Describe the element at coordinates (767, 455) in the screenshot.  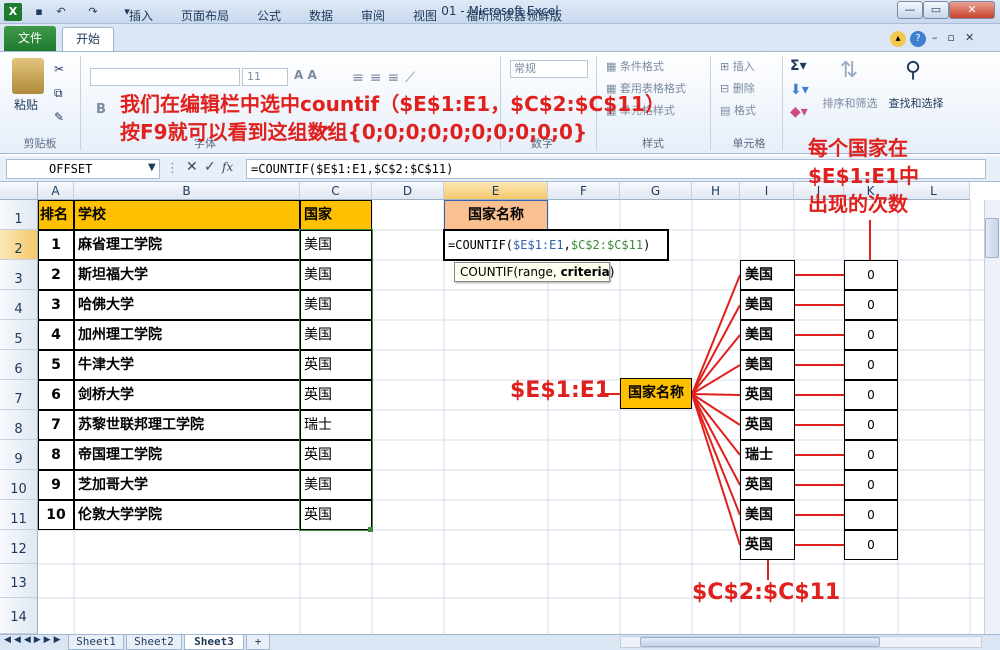
I see `diagram-country-box: 瑞士` at that location.